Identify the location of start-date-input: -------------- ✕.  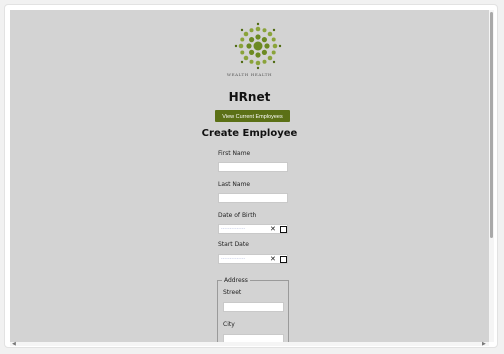
(253, 259).